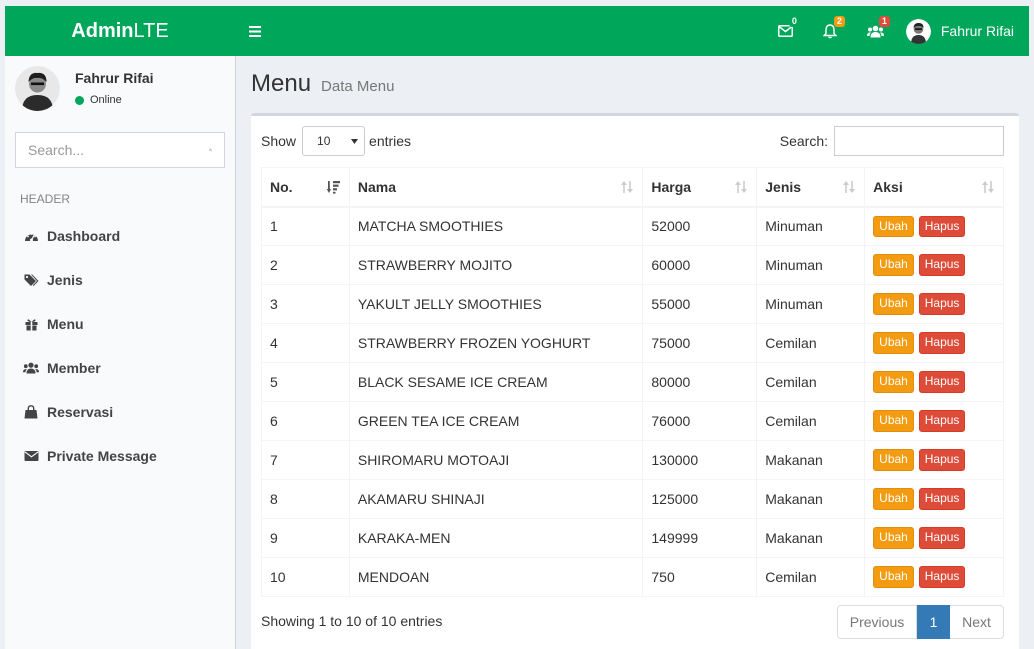  I want to click on logo-bold: Admin, so click(102, 30).